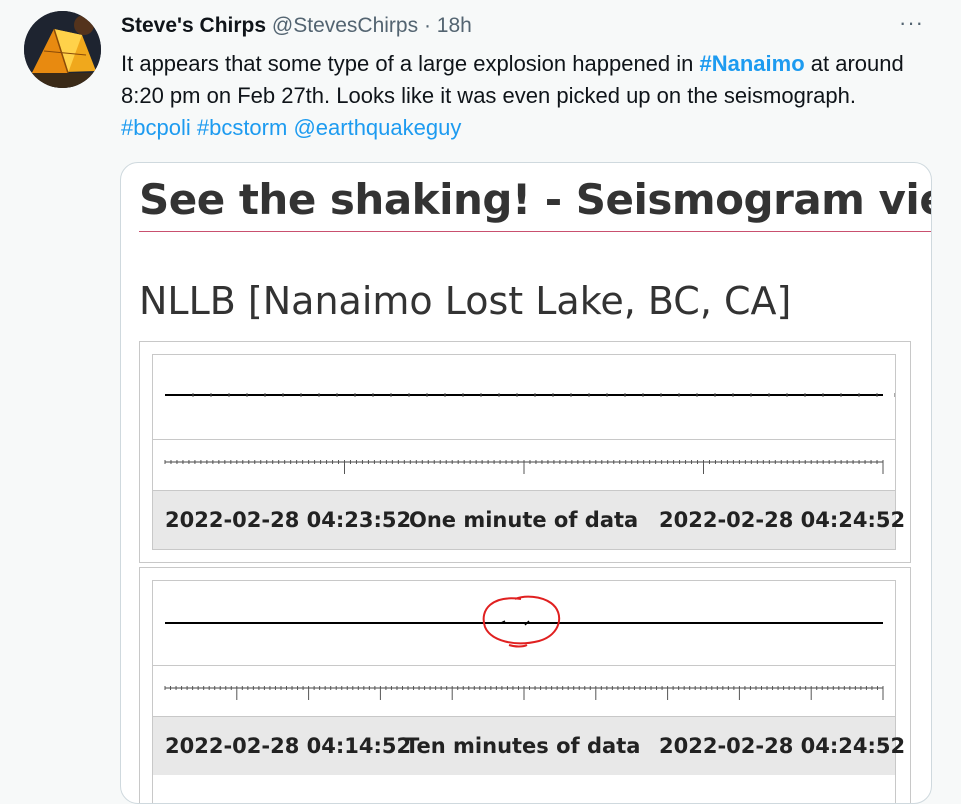 This screenshot has width=961, height=804. I want to click on panel-label: Ten minutes of data, so click(523, 746).